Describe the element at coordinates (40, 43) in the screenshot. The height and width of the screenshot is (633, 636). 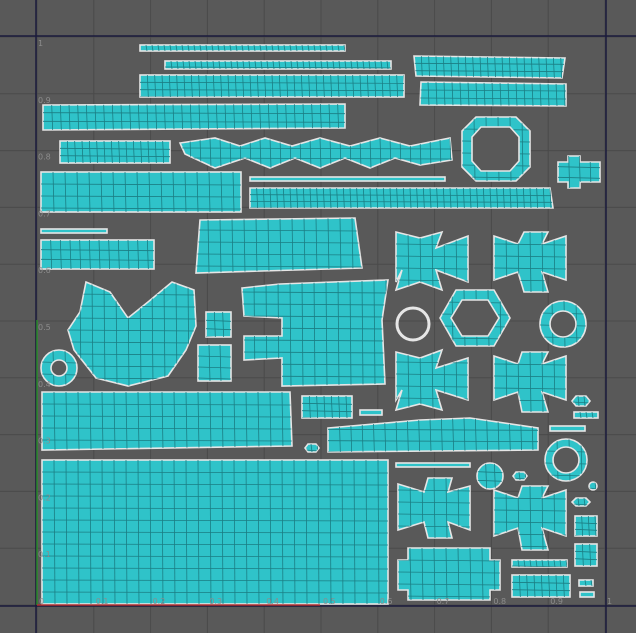
I see `v-tick-label: 1` at that location.